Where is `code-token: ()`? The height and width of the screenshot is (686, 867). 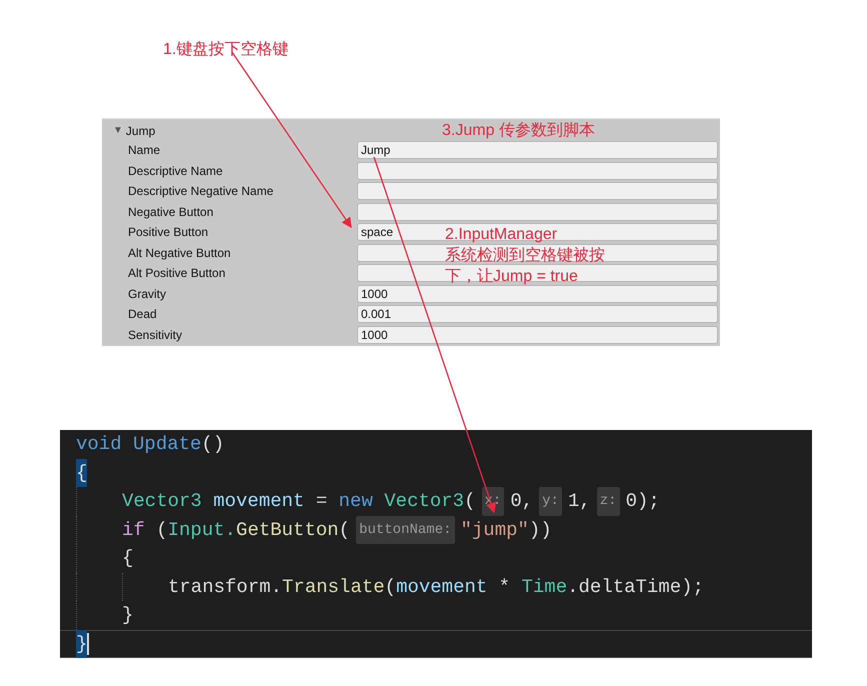 code-token: () is located at coordinates (212, 444).